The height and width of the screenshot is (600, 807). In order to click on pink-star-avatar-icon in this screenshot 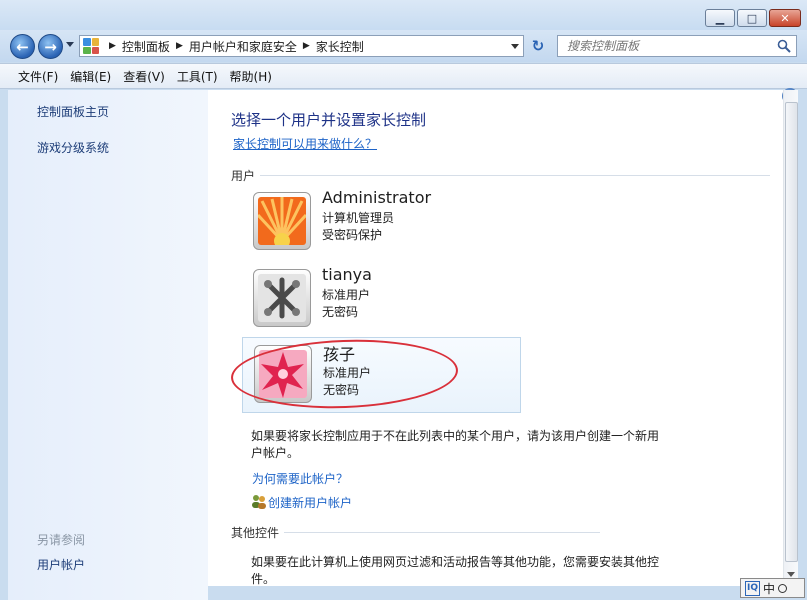, I will do `click(283, 374)`.